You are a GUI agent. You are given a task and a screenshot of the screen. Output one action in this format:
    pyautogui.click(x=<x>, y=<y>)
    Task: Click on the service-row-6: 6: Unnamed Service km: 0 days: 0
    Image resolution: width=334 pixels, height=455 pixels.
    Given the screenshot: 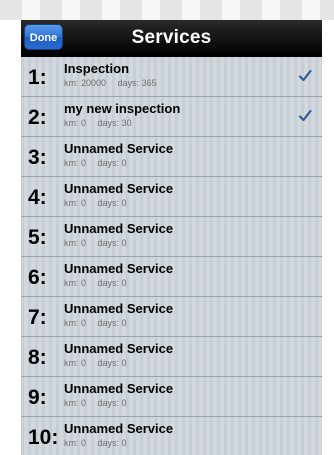 What is the action you would take?
    pyautogui.click(x=171, y=277)
    